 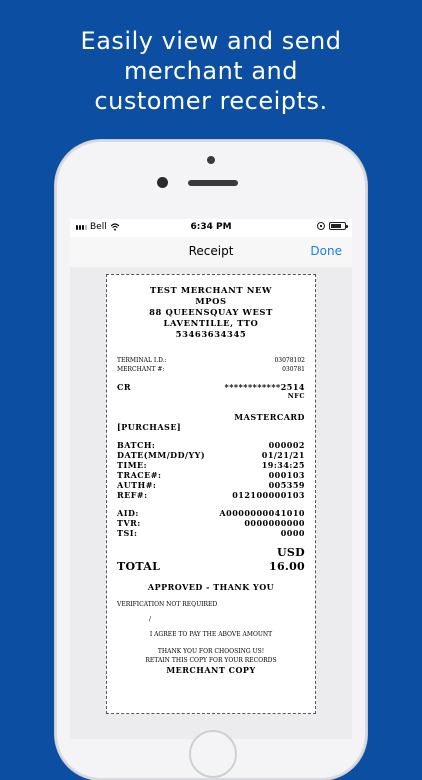 What do you see at coordinates (211, 455) in the screenshot?
I see `detail-row: DATE(MM/DD/YY) 01/21/21` at bounding box center [211, 455].